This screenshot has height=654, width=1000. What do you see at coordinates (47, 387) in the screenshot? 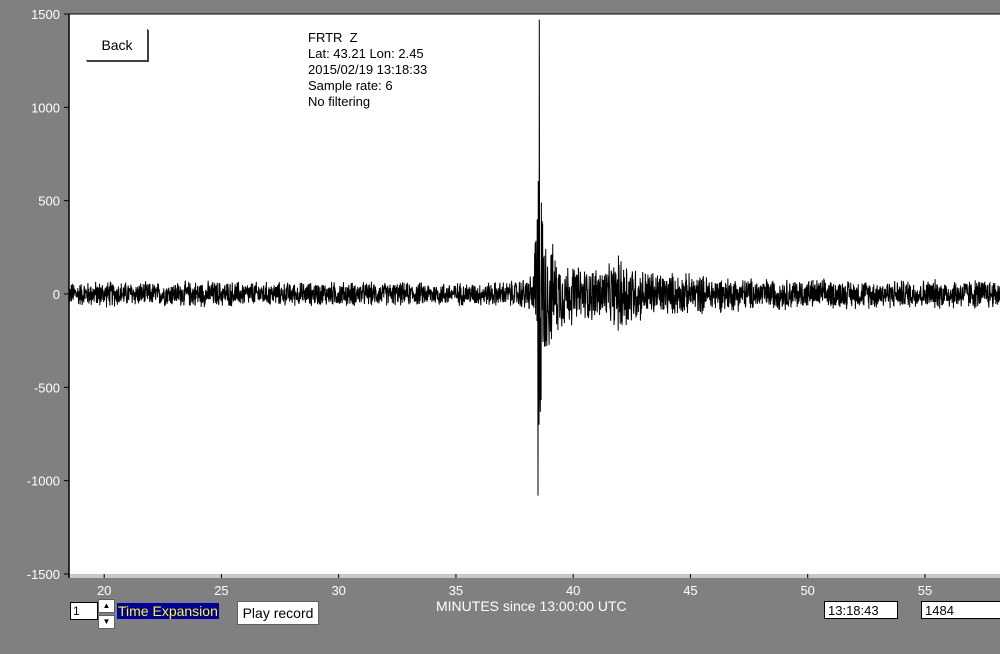
I see `y-tick-label: -500` at bounding box center [47, 387].